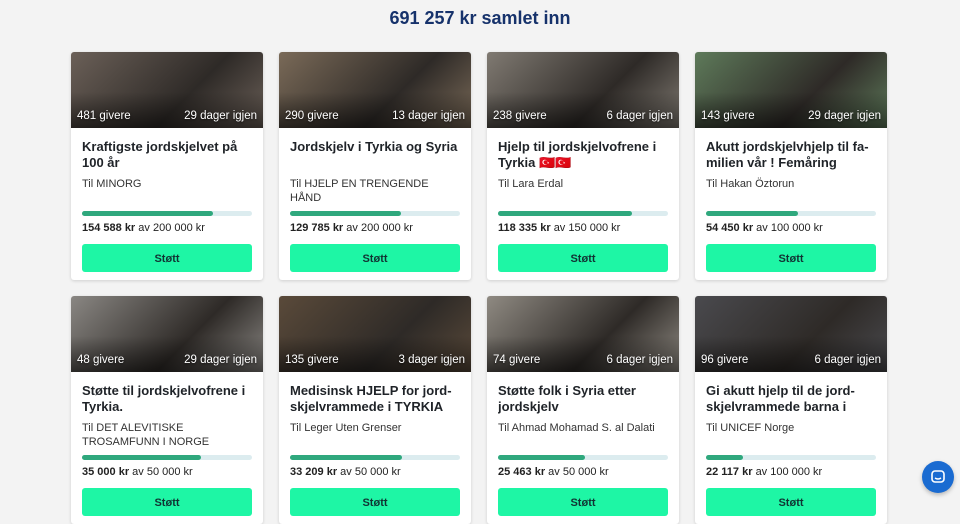 This screenshot has width=960, height=524. What do you see at coordinates (725, 360) in the screenshot?
I see `givers-count: 96 givere` at bounding box center [725, 360].